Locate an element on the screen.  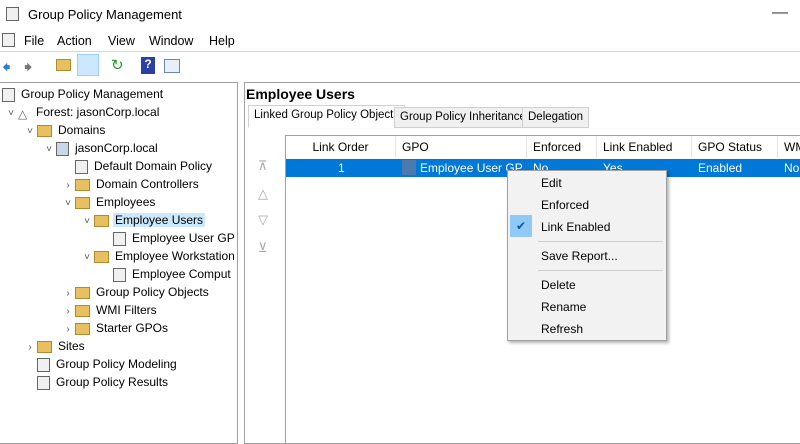
checkmark-icon: ✔ is located at coordinates (521, 226).